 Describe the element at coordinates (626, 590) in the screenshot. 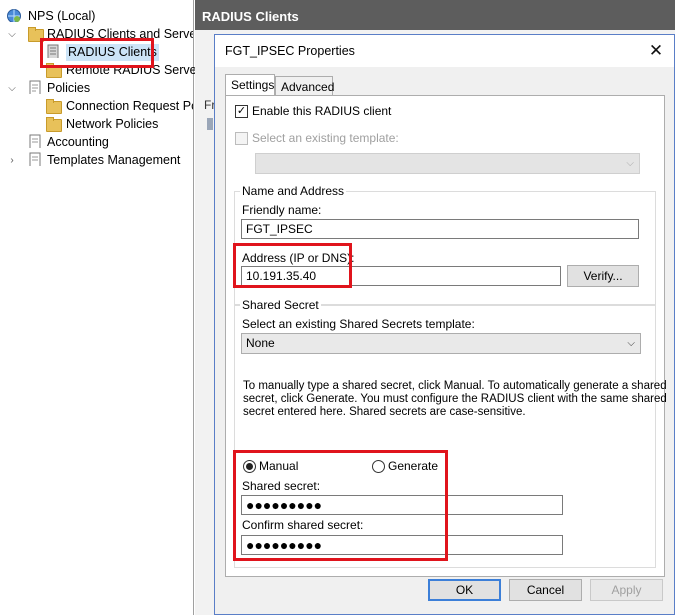

I see `apply-button: Apply` at that location.